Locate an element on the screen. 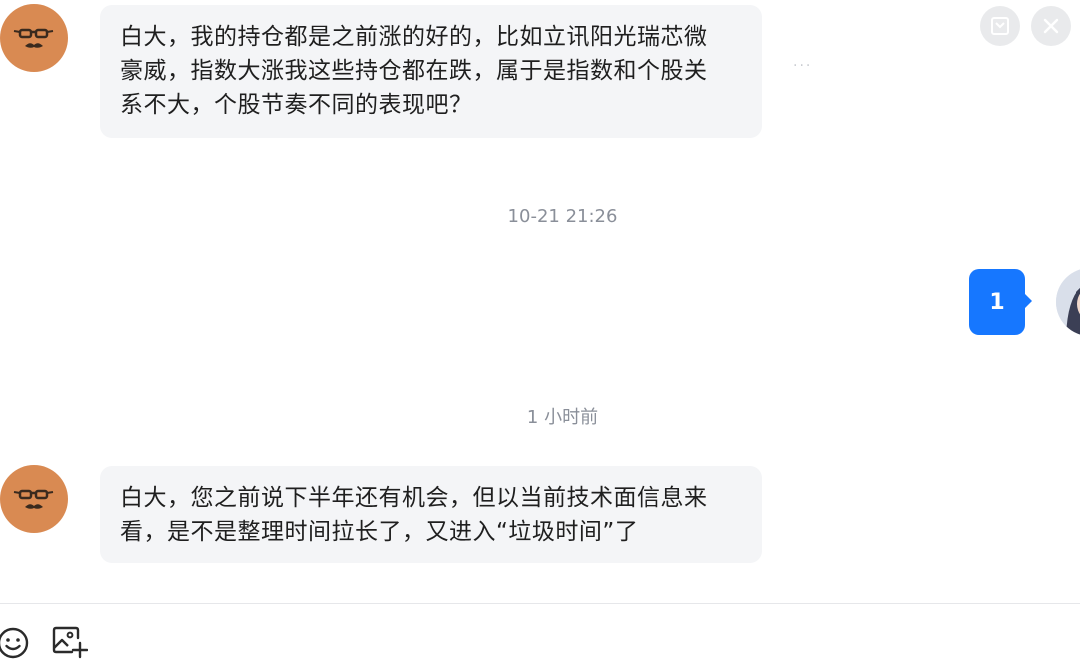 This screenshot has width=1080, height=663. more-indicator: ··· is located at coordinates (803, 66).